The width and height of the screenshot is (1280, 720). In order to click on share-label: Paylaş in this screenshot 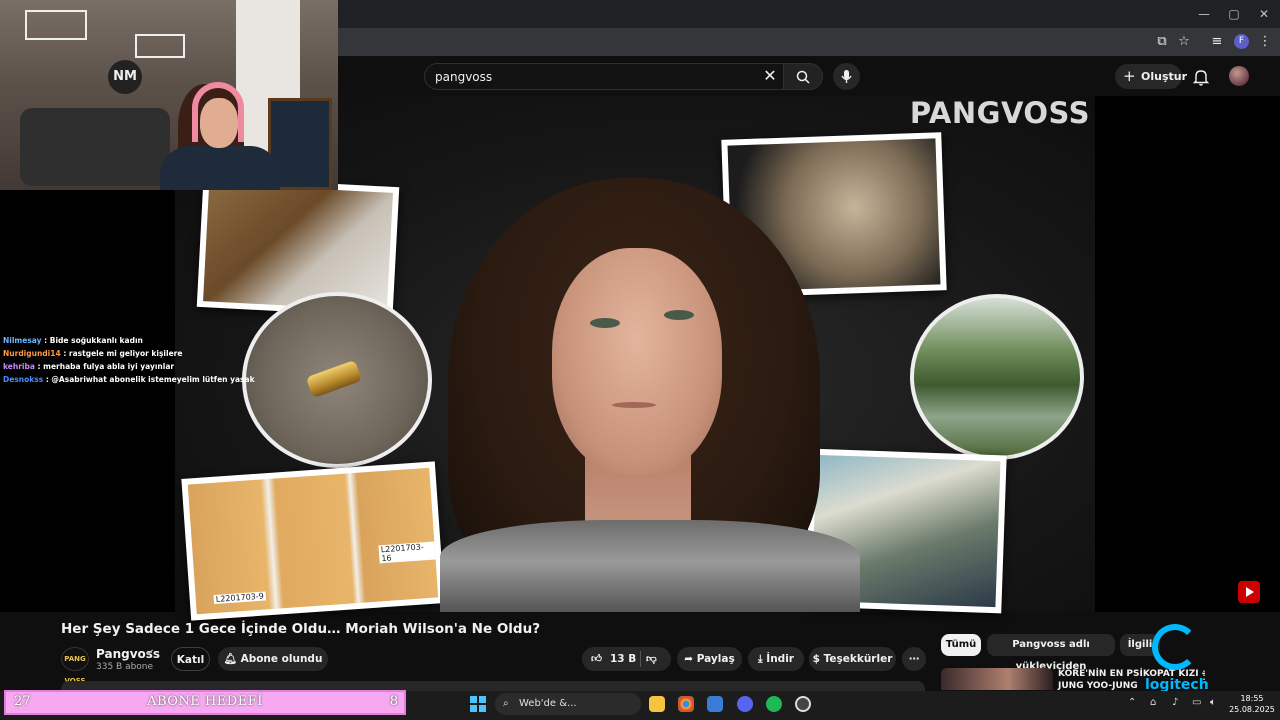, I will do `click(715, 659)`.